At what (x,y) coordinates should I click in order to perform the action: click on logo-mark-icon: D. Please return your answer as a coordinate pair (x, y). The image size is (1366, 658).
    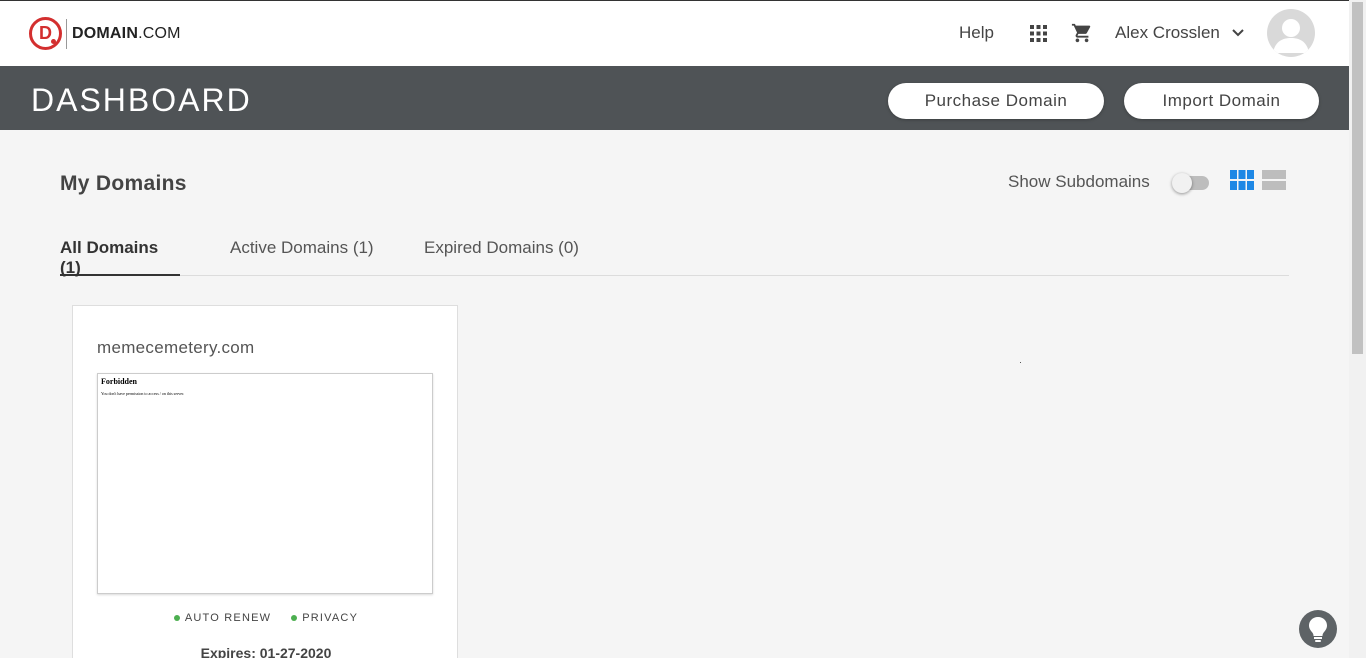
    Looking at the image, I should click on (45, 33).